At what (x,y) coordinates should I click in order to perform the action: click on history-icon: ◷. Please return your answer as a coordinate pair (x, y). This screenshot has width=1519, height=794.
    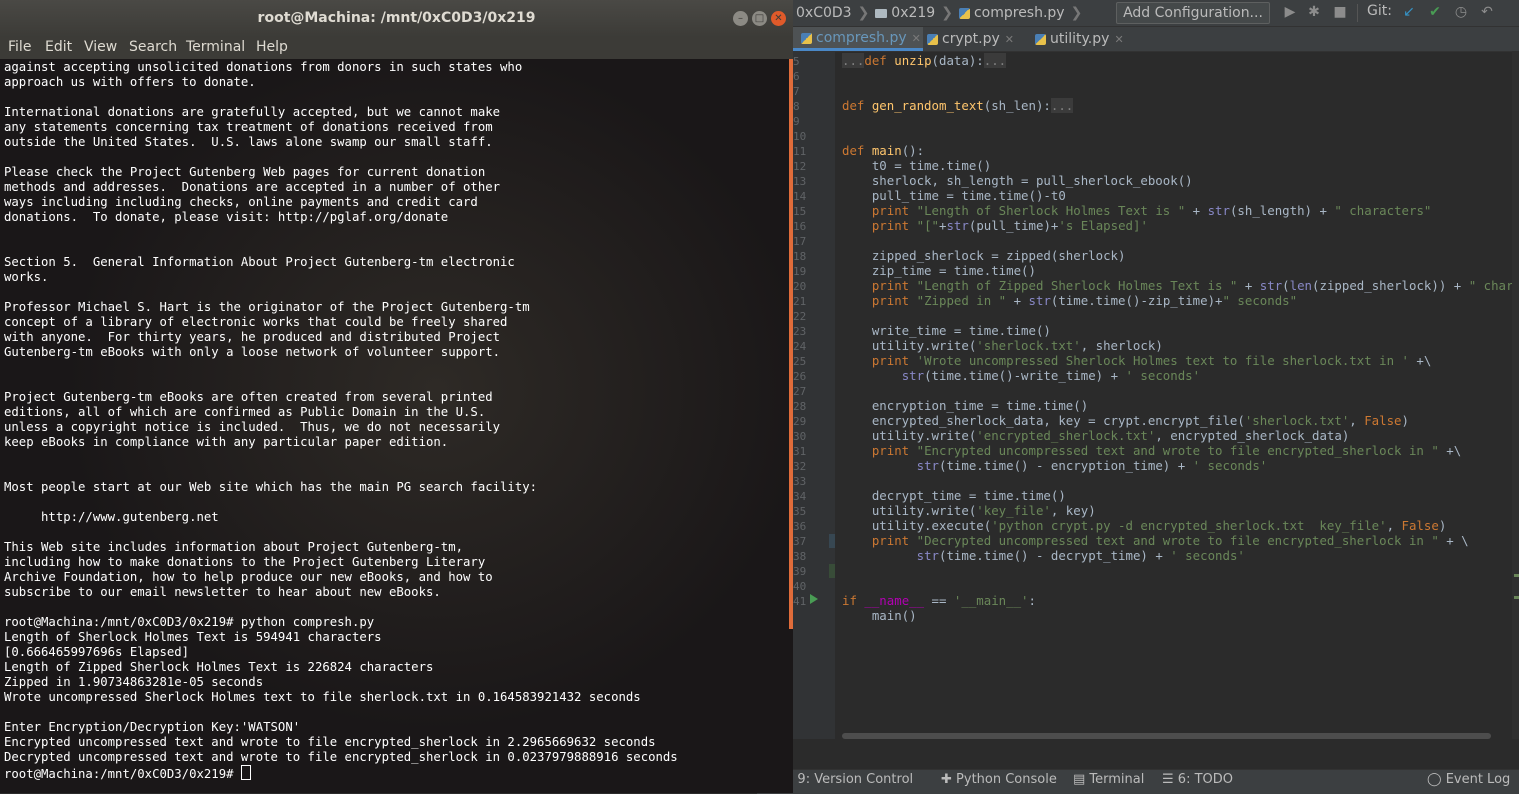
    Looking at the image, I should click on (1461, 12).